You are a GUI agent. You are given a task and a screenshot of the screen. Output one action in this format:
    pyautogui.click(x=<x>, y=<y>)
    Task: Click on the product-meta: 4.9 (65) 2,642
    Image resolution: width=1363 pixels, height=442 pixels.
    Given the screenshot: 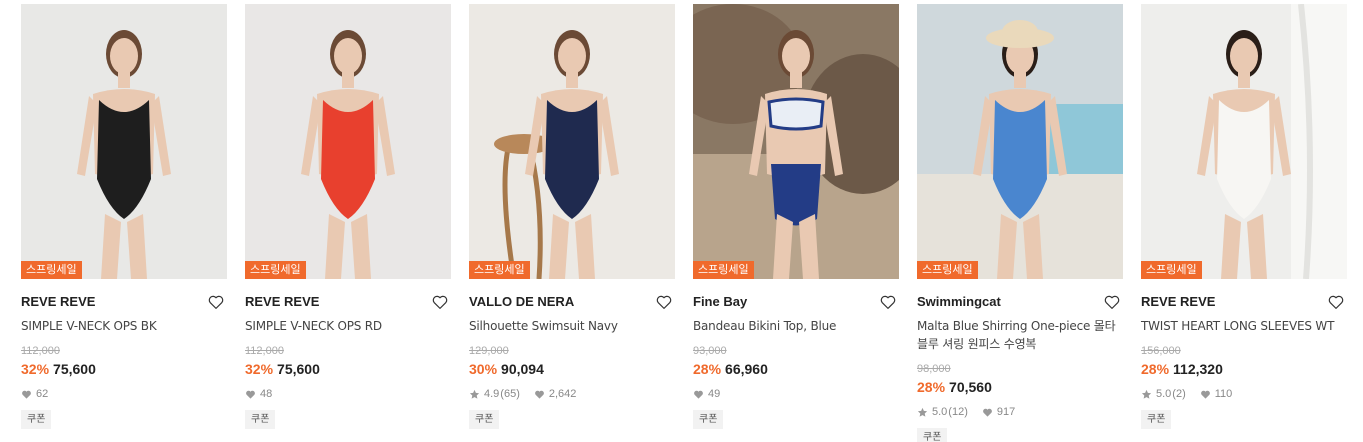 What is the action you would take?
    pyautogui.click(x=572, y=394)
    